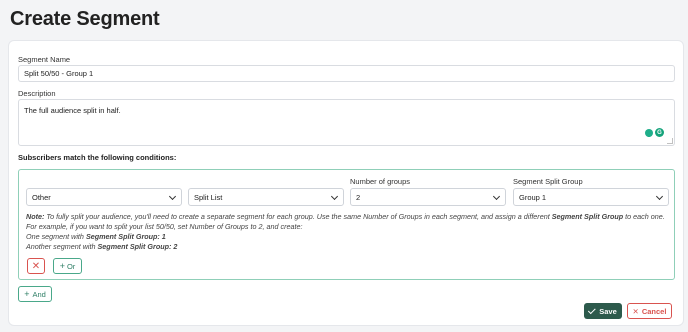 The width and height of the screenshot is (688, 332). I want to click on operator-select-value: Split List, so click(208, 197).